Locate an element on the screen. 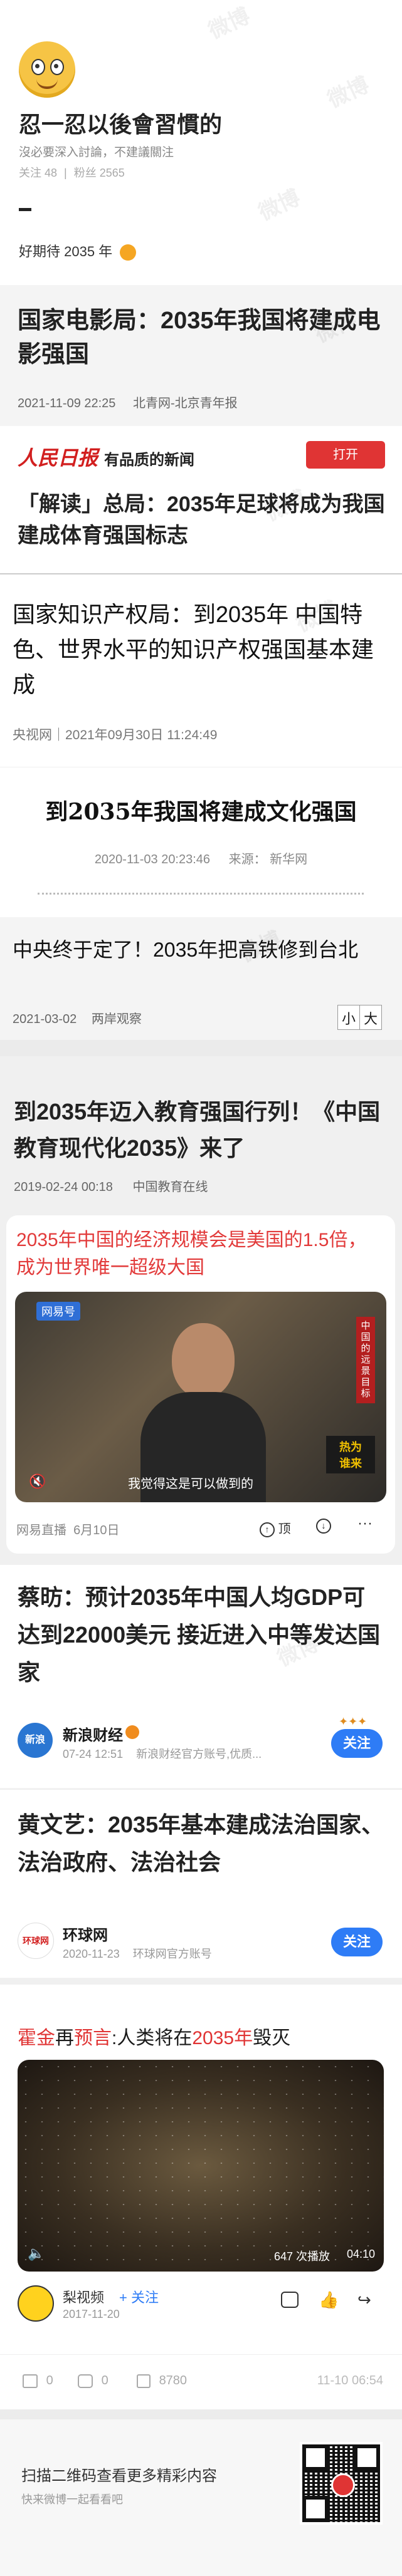  excited-emoji-icon is located at coordinates (128, 252).